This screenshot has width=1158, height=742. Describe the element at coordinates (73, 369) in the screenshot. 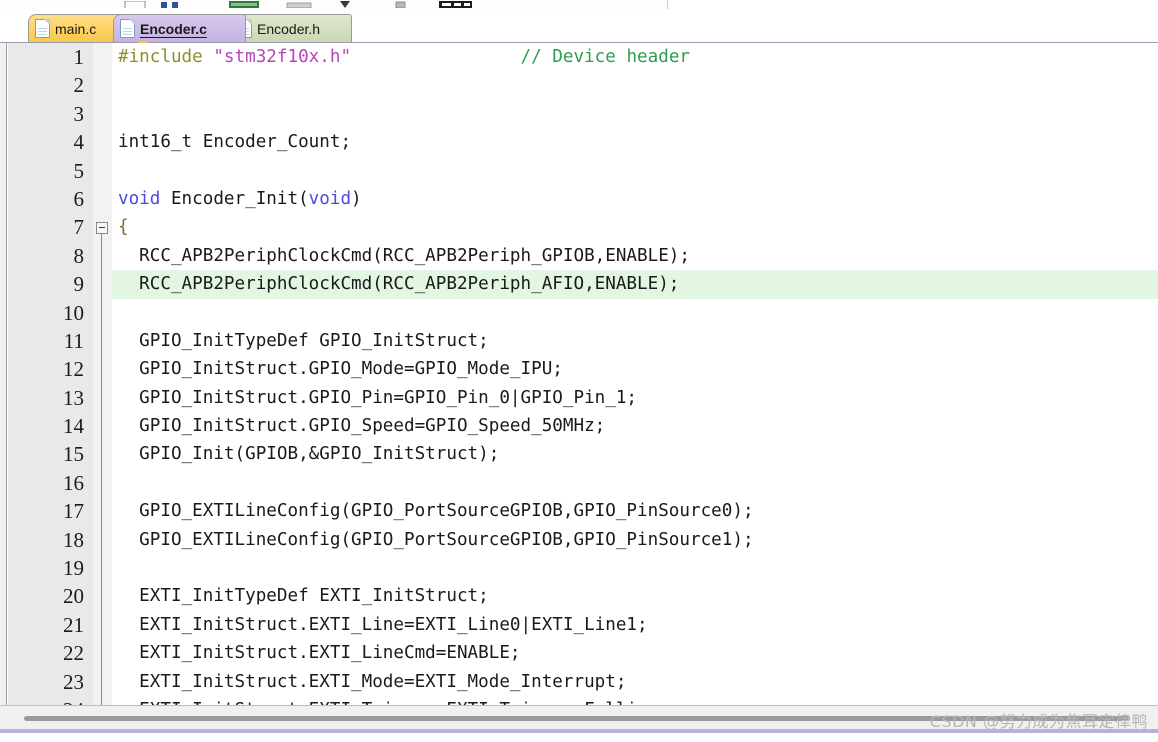

I see `line-number: 12` at that location.